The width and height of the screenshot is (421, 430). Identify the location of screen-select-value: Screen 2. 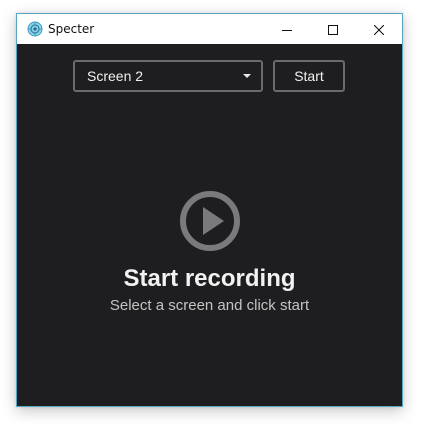
(115, 76).